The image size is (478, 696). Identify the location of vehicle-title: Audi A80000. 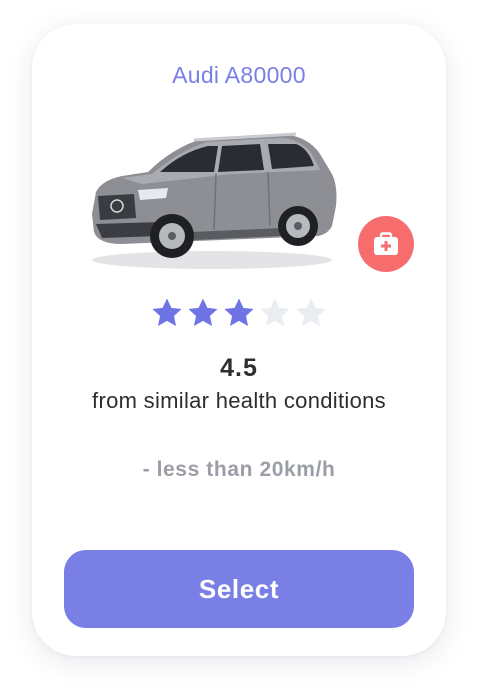
(239, 75).